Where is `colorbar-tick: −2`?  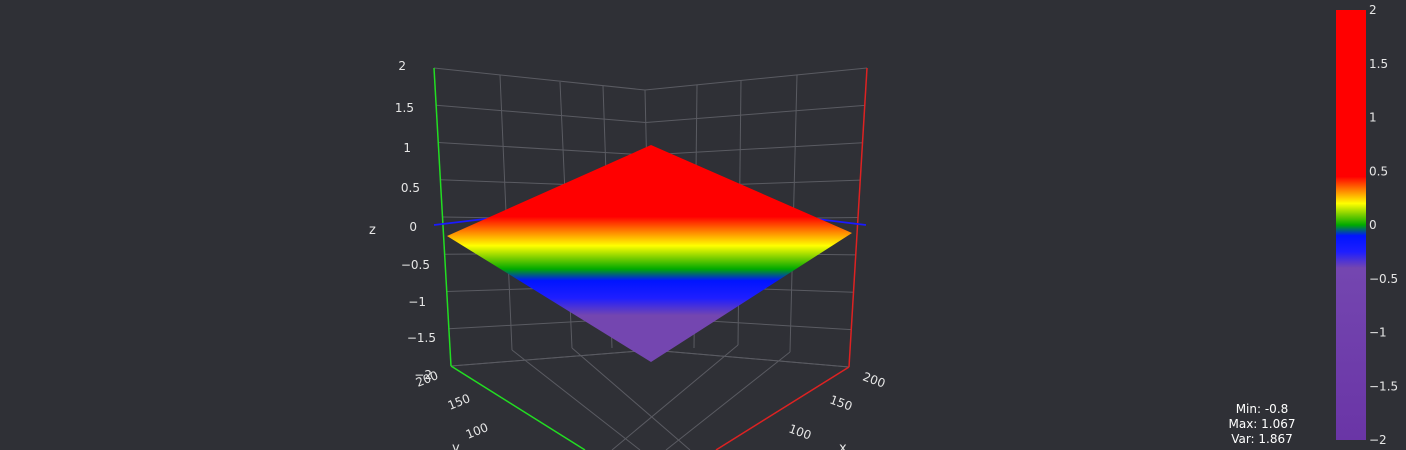 colorbar-tick: −2 is located at coordinates (1378, 440).